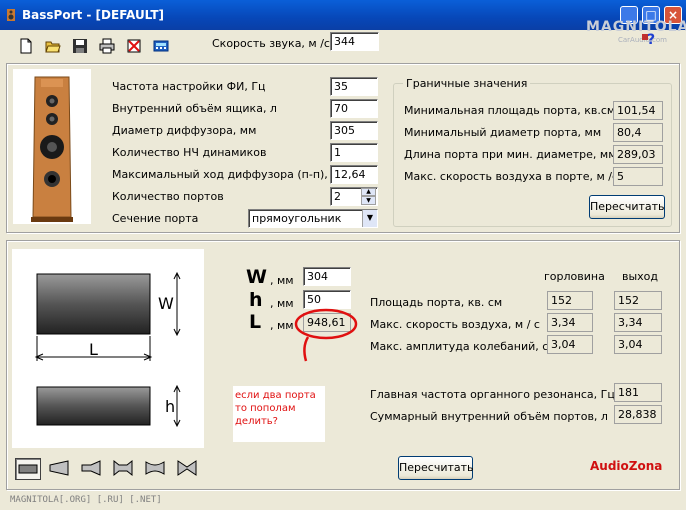 The height and width of the screenshot is (510, 686). Describe the element at coordinates (11, 15) in the screenshot. I see `app-icon` at that location.